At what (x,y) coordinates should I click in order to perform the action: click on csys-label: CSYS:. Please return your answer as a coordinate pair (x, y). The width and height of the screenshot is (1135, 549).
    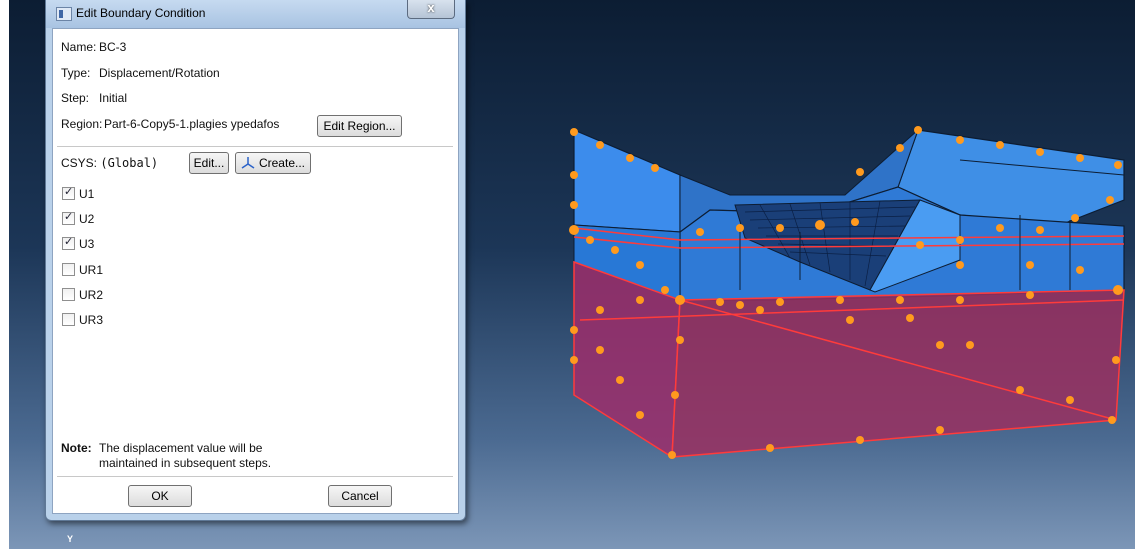
    Looking at the image, I should click on (79, 163).